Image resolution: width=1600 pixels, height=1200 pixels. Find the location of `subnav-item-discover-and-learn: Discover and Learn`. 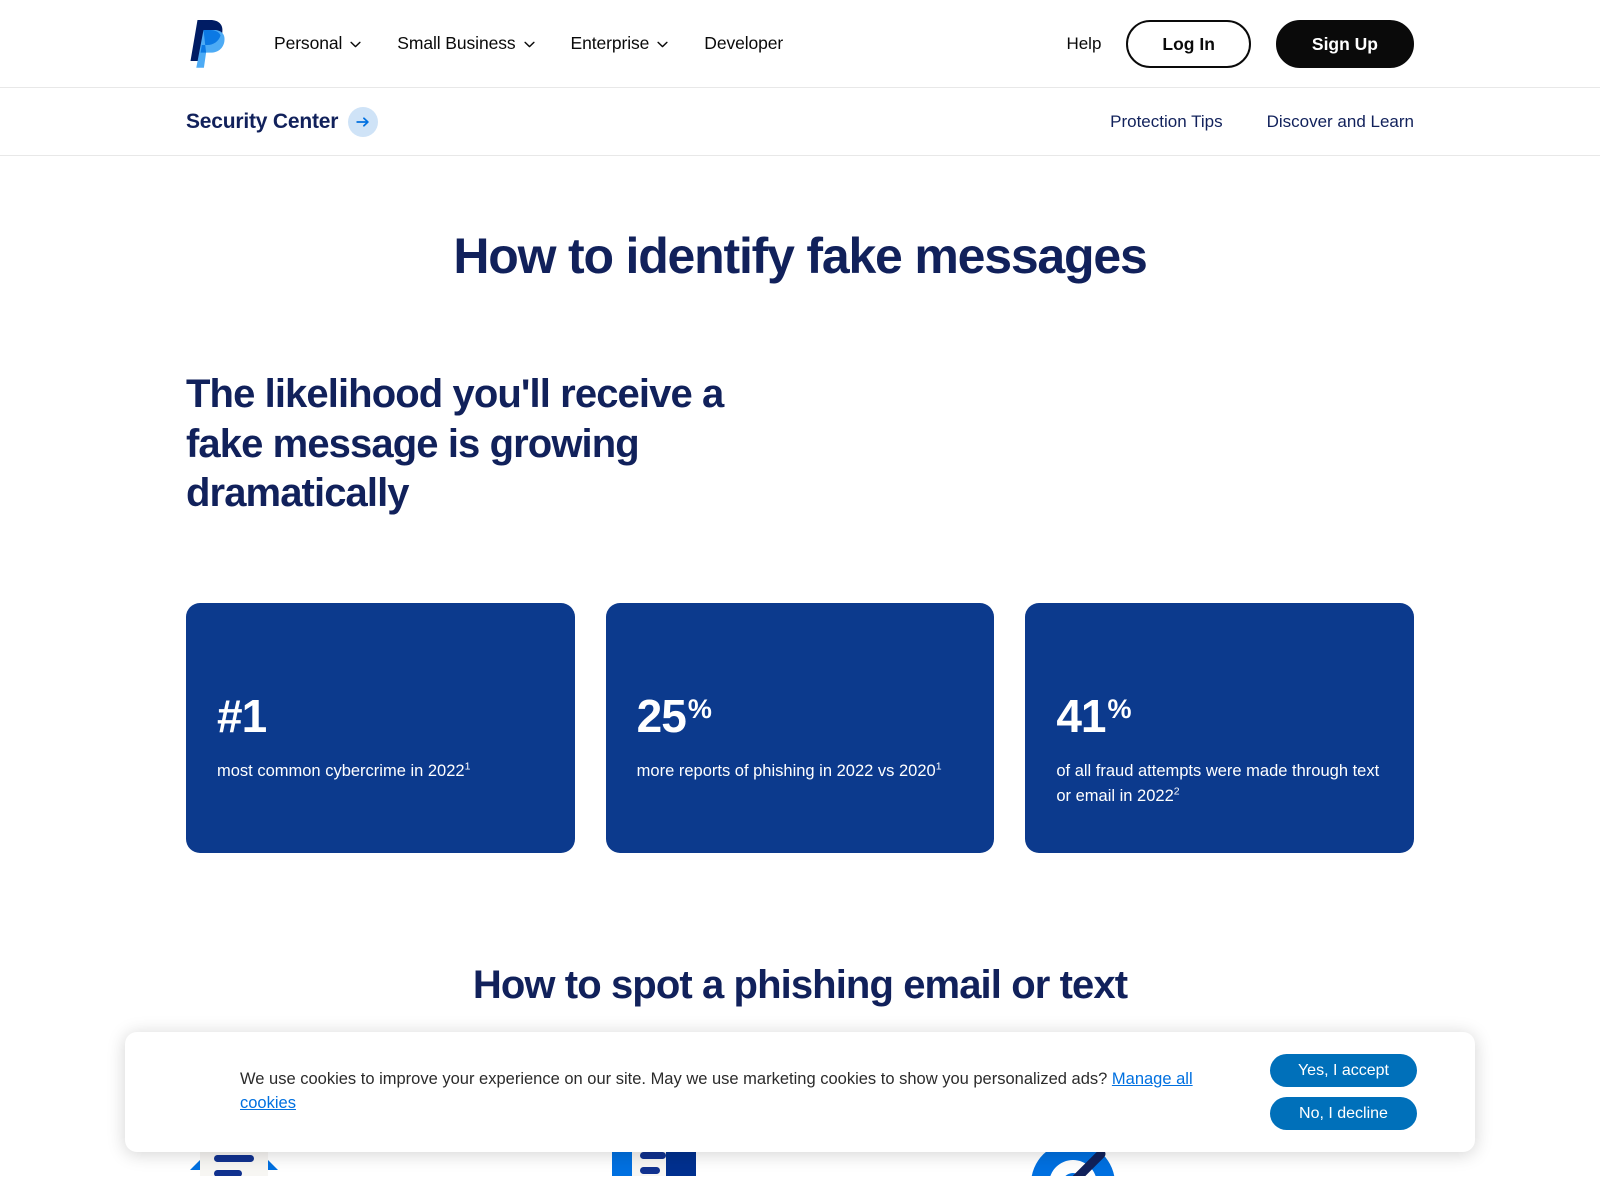

subnav-item-discover-and-learn: Discover and Learn is located at coordinates (1340, 122).